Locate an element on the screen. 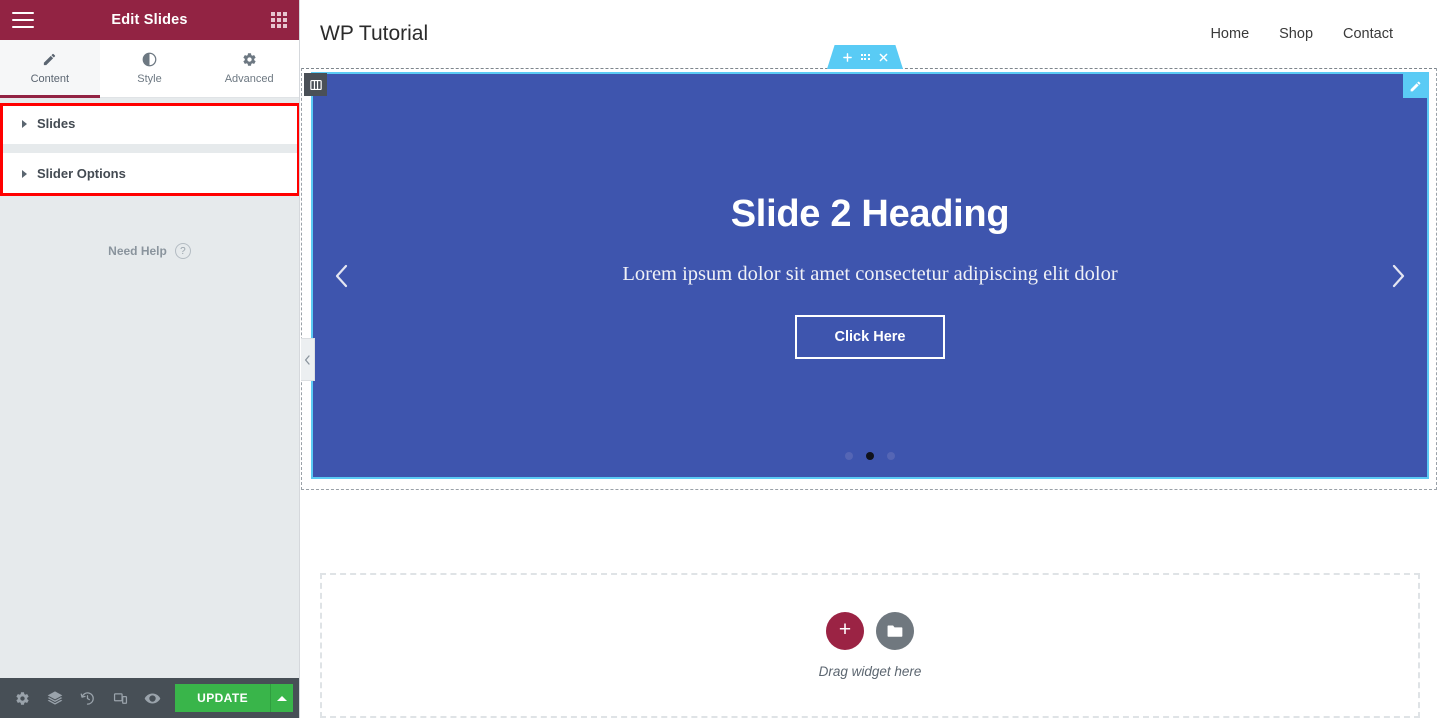 Image resolution: width=1440 pixels, height=718 pixels. section-handle-toolbar is located at coordinates (865, 57).